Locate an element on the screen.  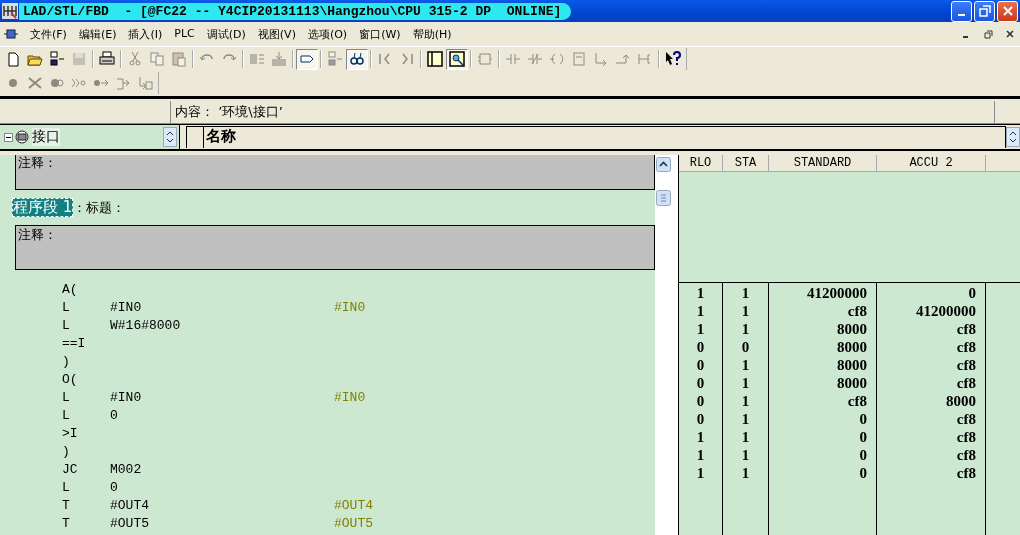
symbol-comment: #OUT5 is located at coordinates (353, 524).